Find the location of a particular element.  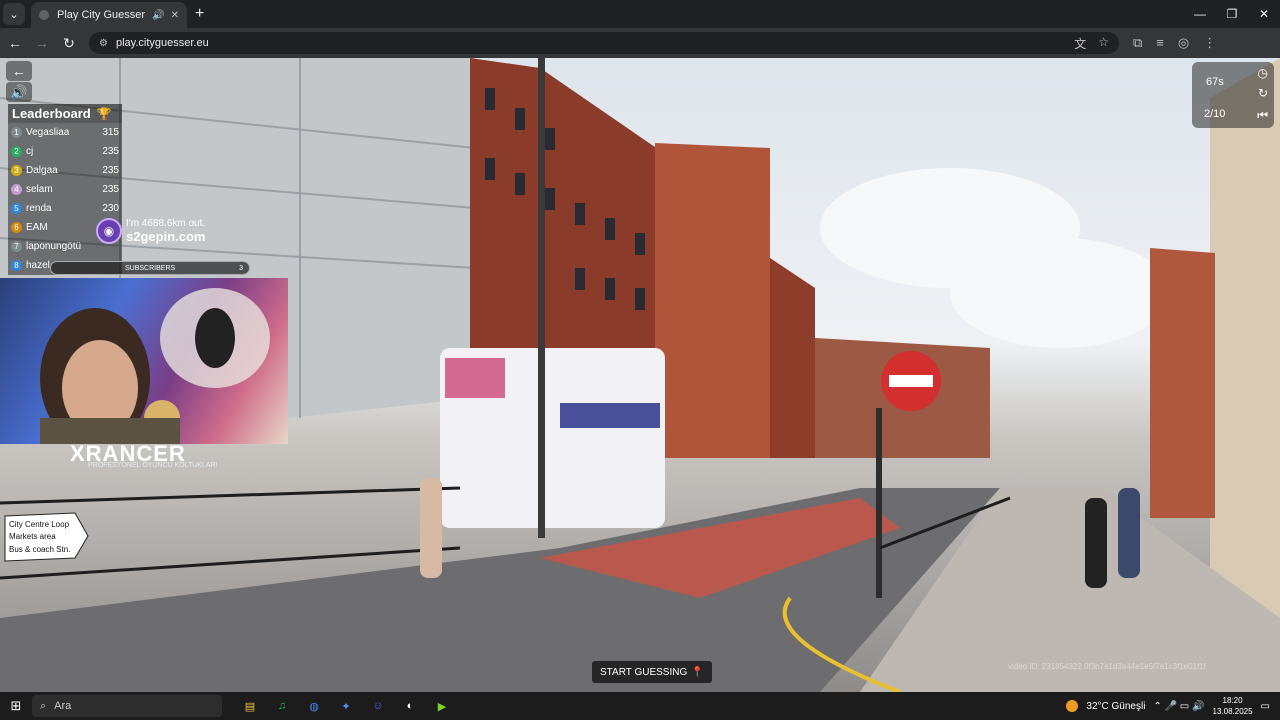

brick-building-right is located at coordinates (1182, 383).